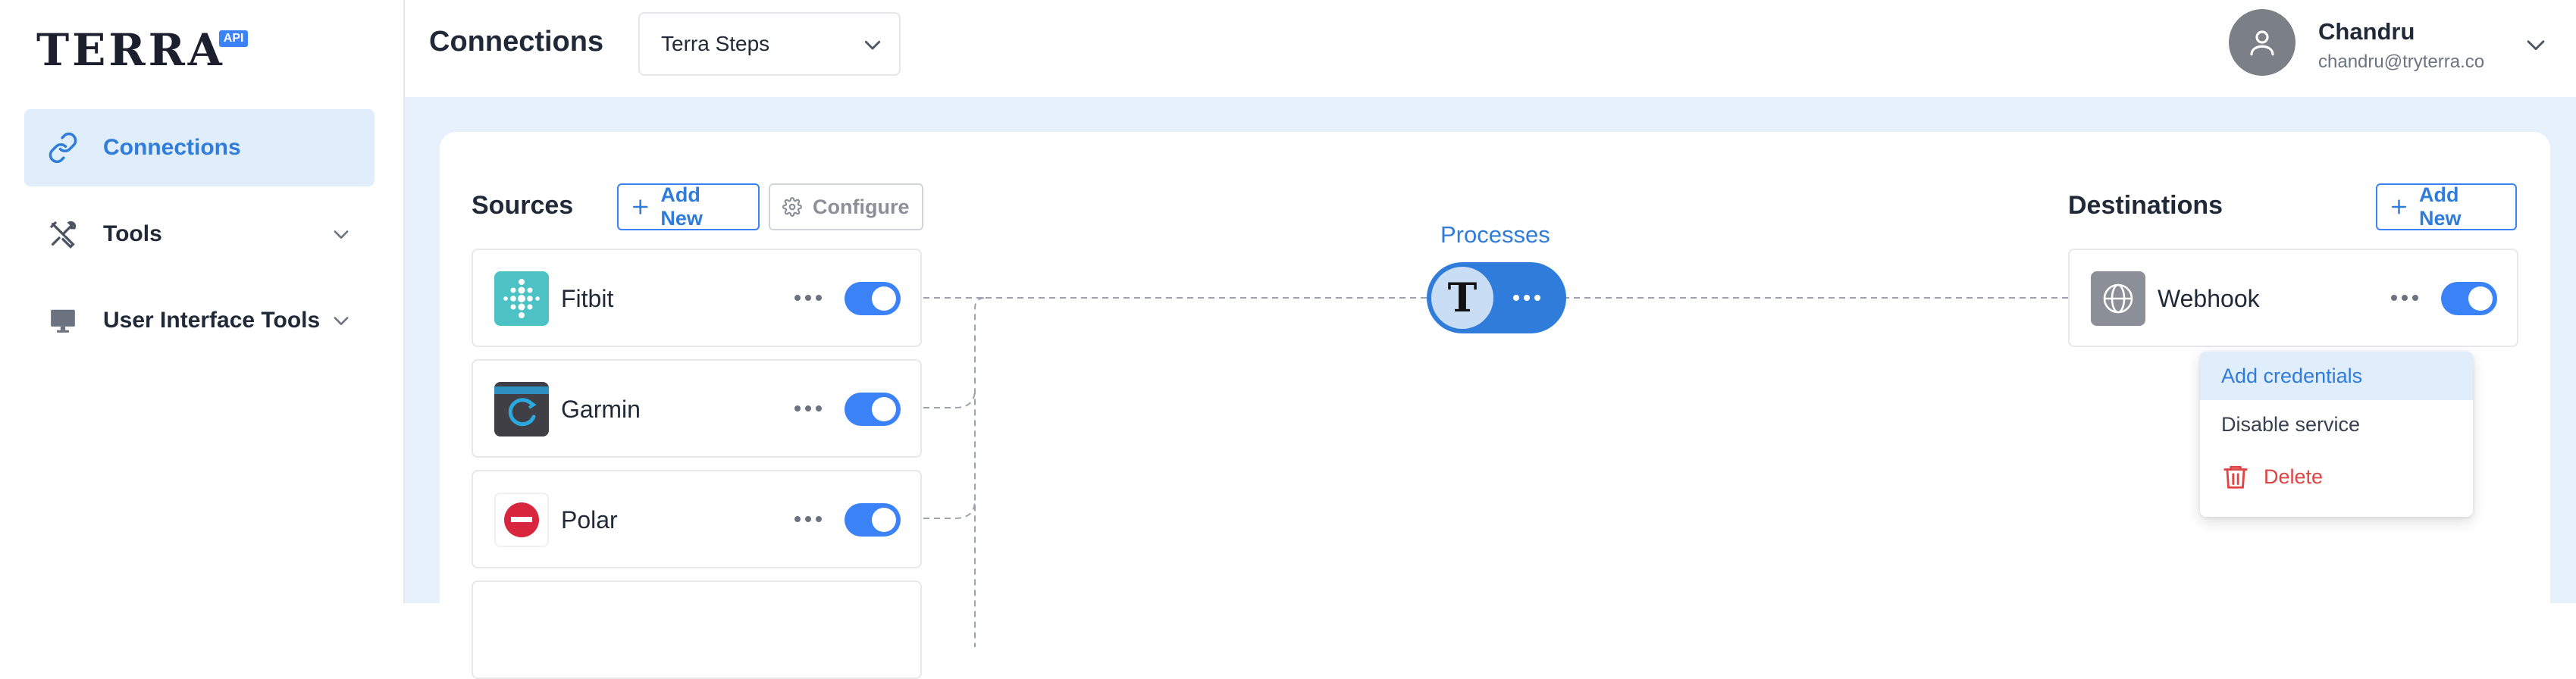  What do you see at coordinates (697, 629) in the screenshot?
I see `source-card` at bounding box center [697, 629].